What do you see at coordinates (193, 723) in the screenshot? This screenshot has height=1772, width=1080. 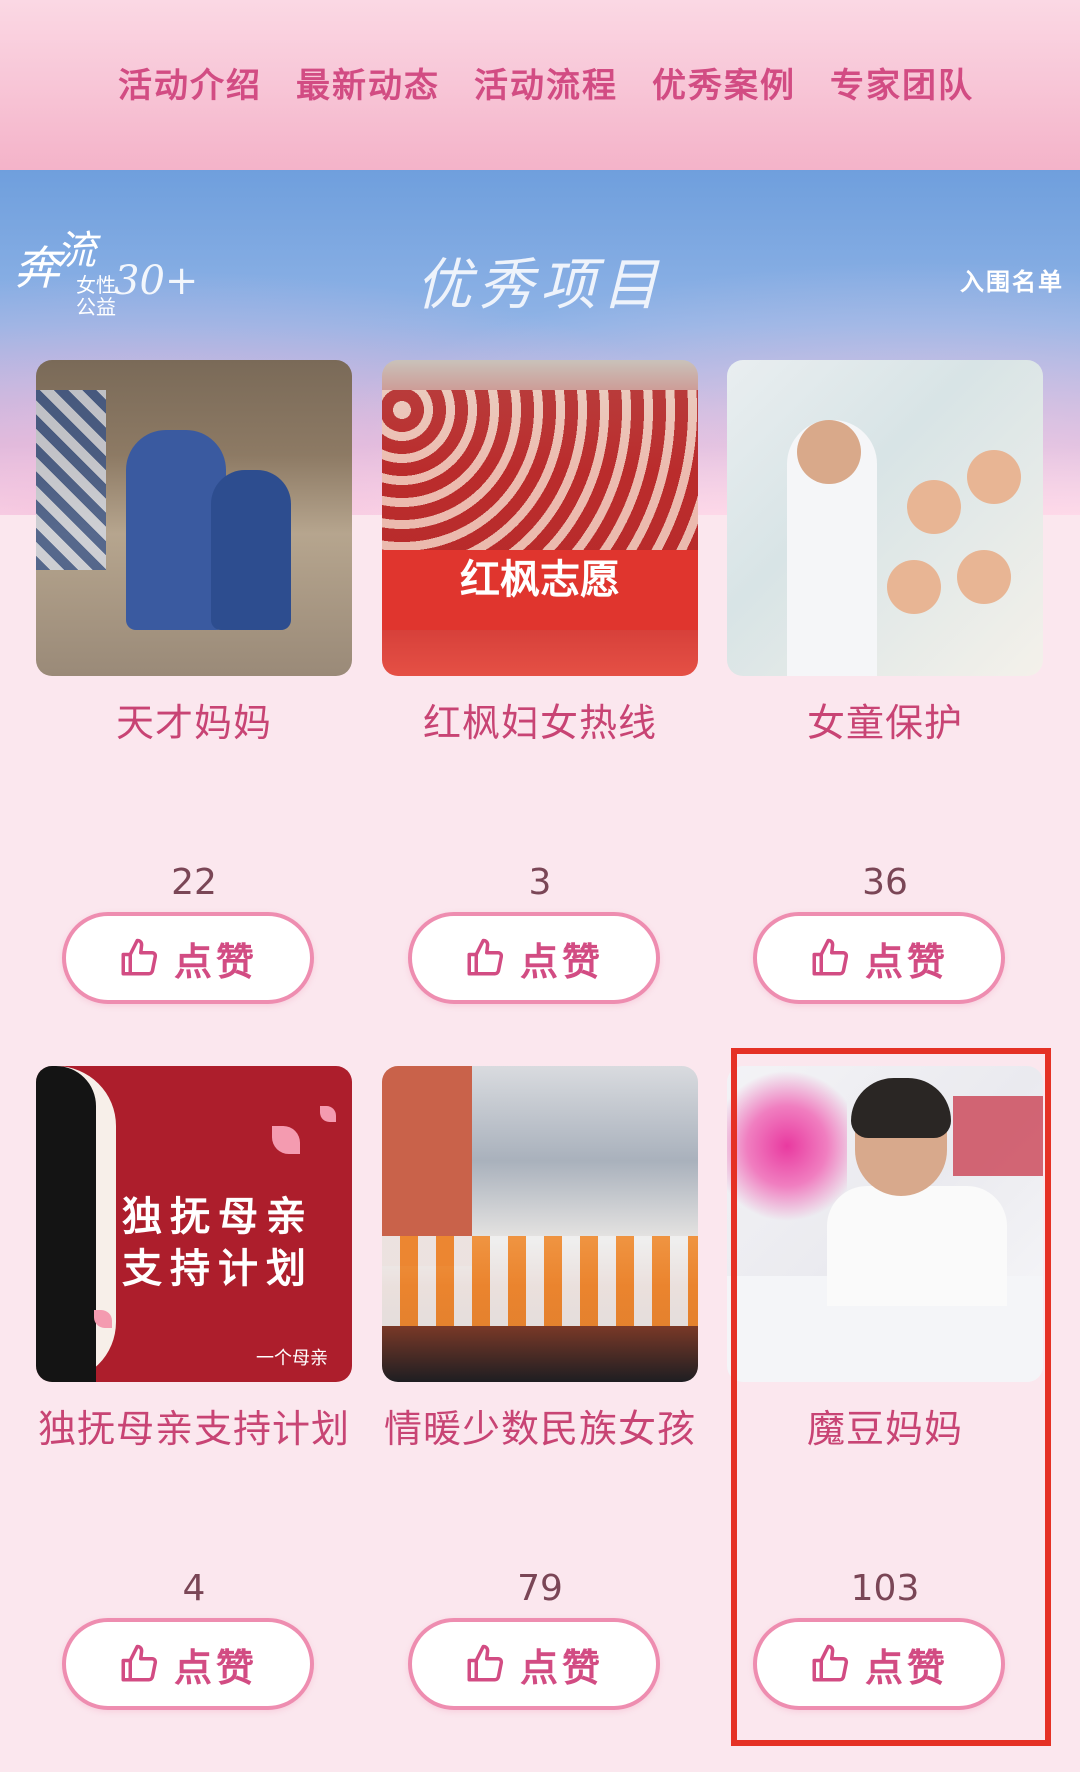 I see `project-name: 天才妈妈` at bounding box center [193, 723].